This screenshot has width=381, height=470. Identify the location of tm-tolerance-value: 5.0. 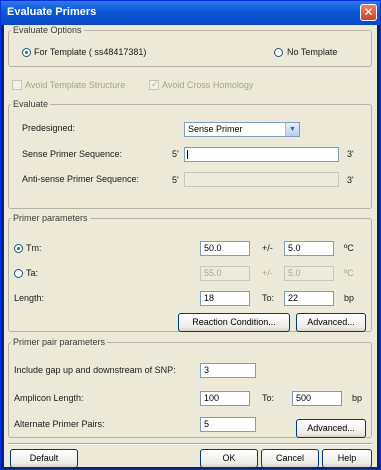
(294, 248).